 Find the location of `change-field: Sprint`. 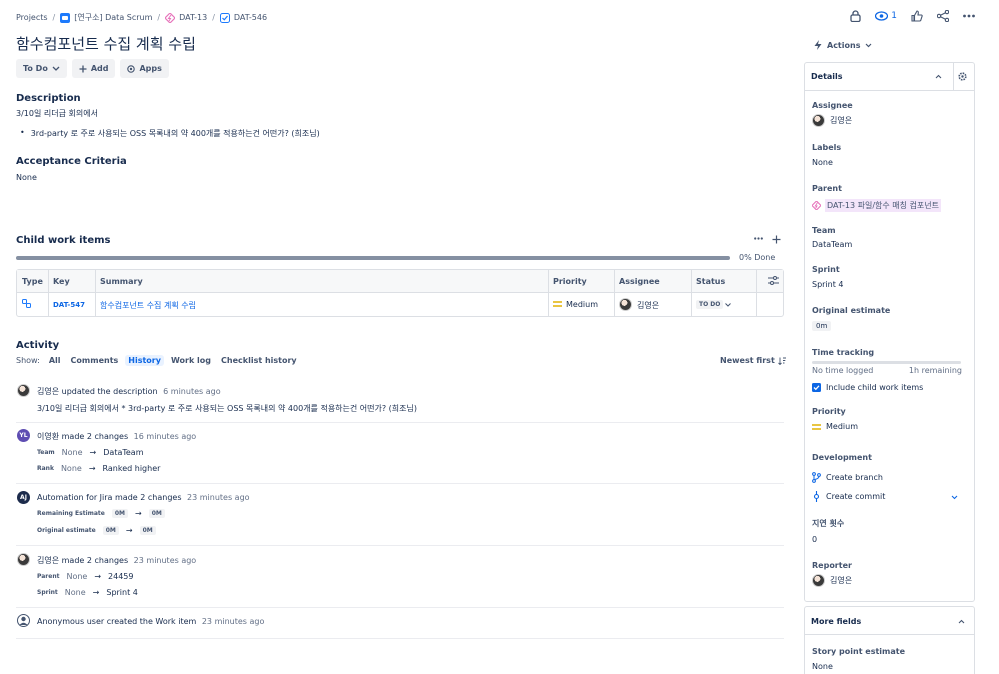

change-field: Sprint is located at coordinates (47, 592).